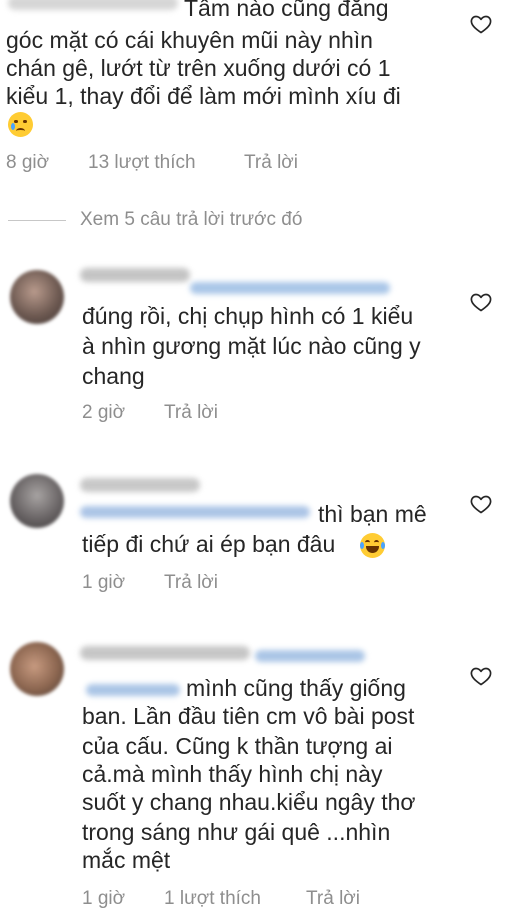 The image size is (530, 916). Describe the element at coordinates (372, 514) in the screenshot. I see `comment-text-line: thì bạn mê` at that location.